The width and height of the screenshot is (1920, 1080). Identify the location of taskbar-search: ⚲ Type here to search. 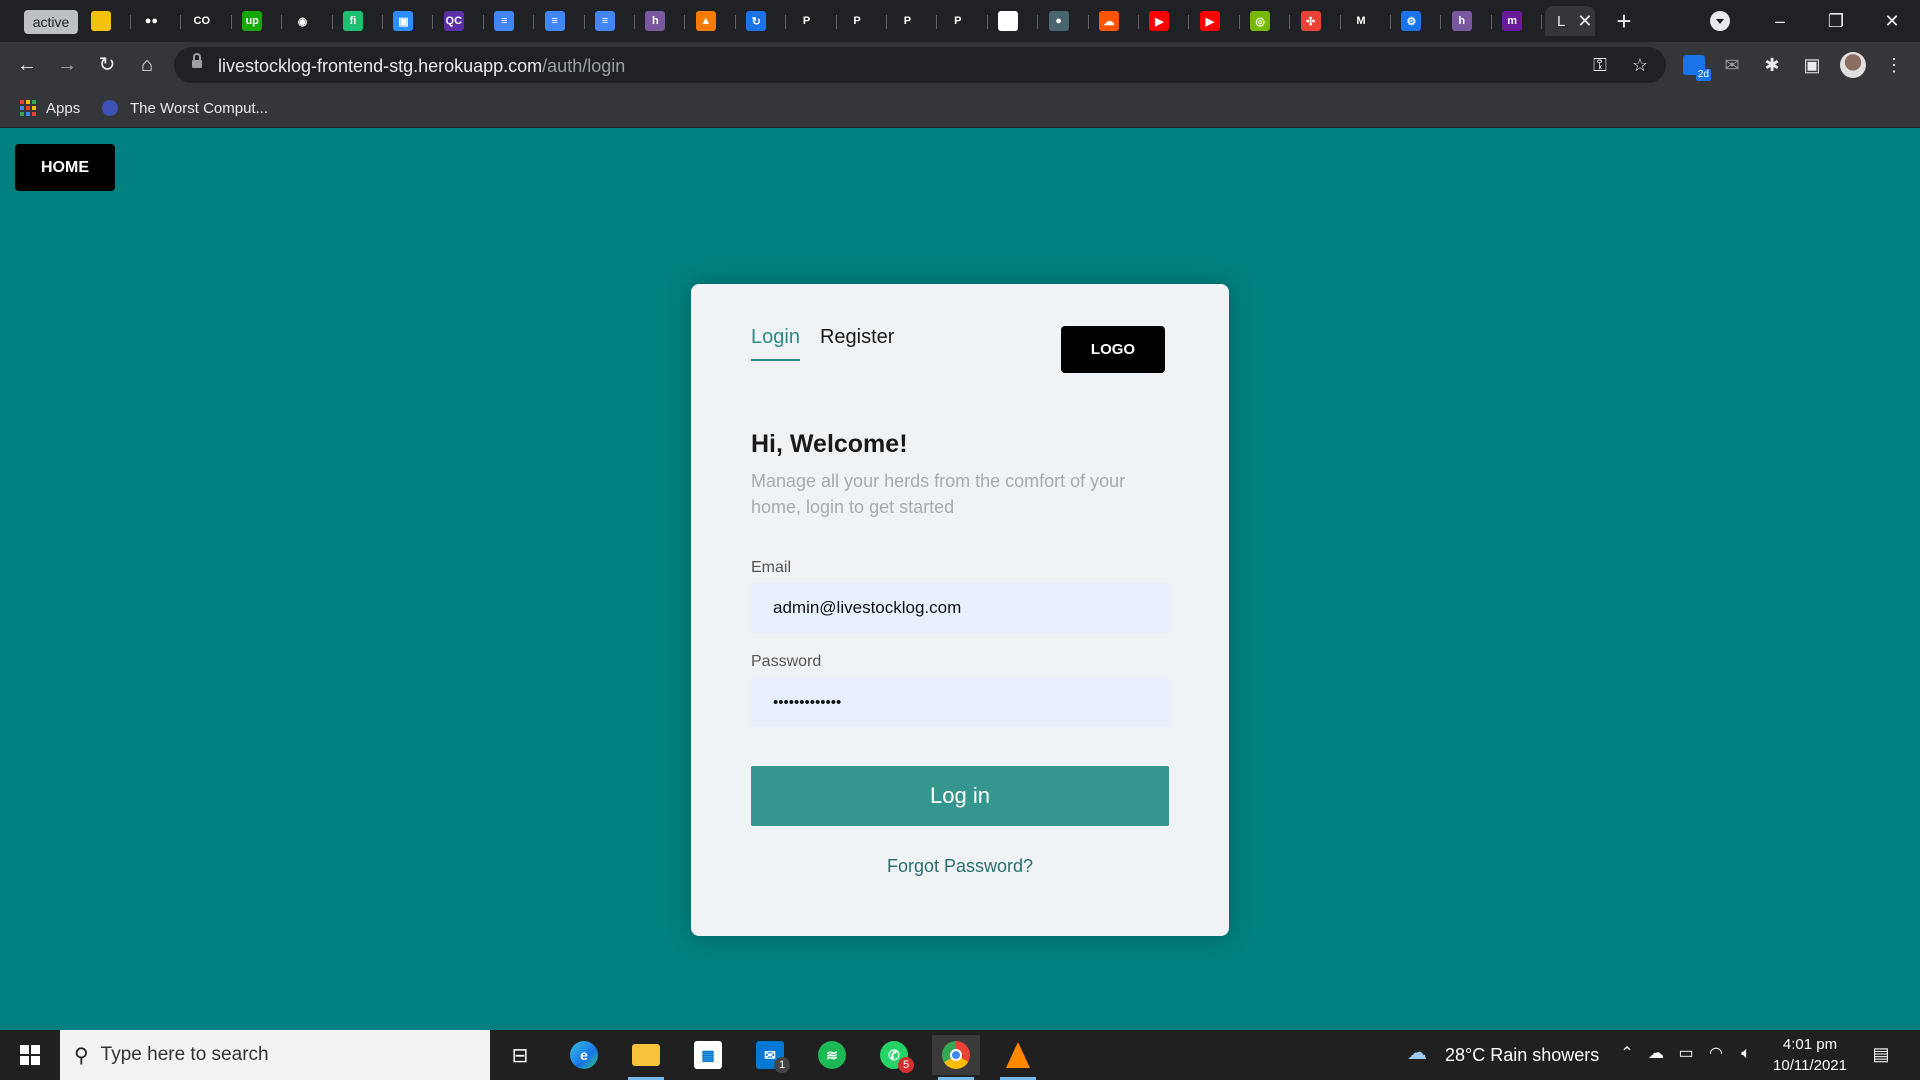
(275, 1055).